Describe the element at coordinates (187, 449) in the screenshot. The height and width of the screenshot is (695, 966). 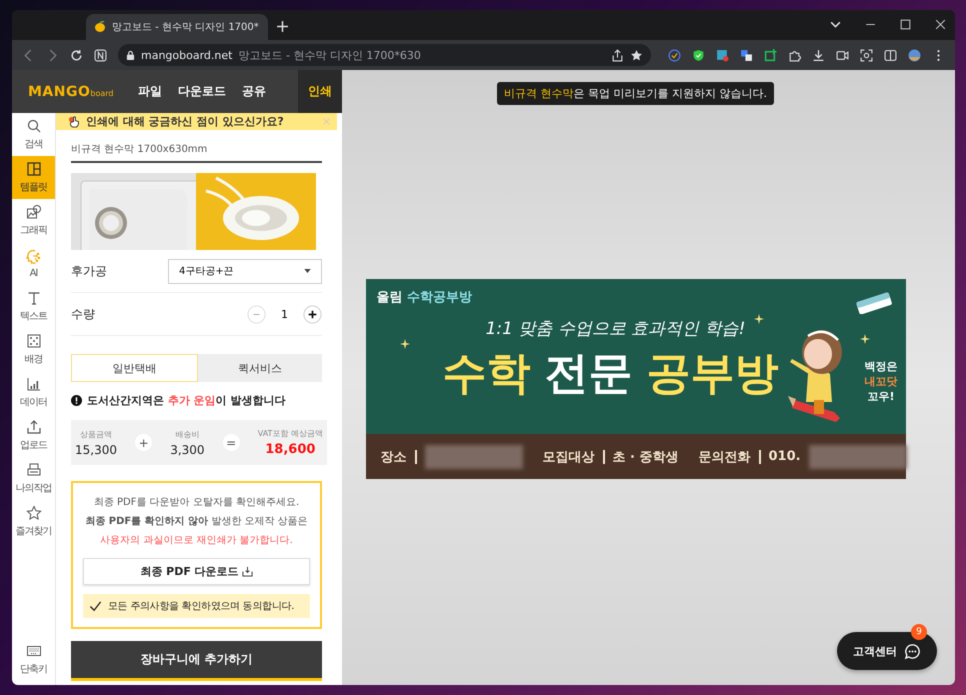
I see `price-value: 3,300` at that location.